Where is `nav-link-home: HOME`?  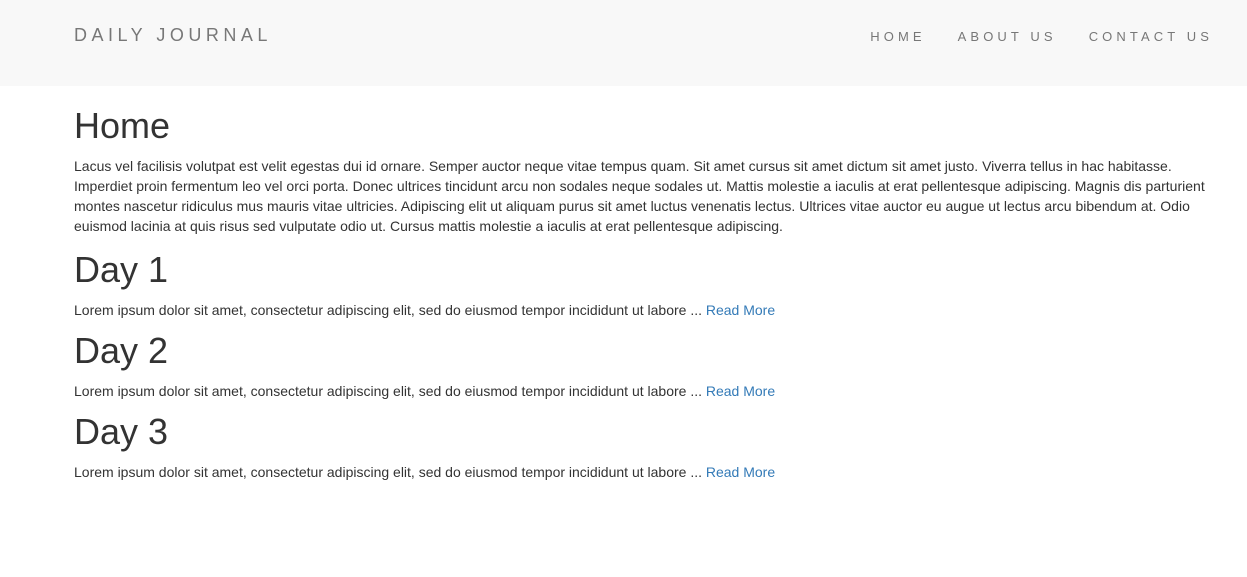
nav-link-home: HOME is located at coordinates (897, 36).